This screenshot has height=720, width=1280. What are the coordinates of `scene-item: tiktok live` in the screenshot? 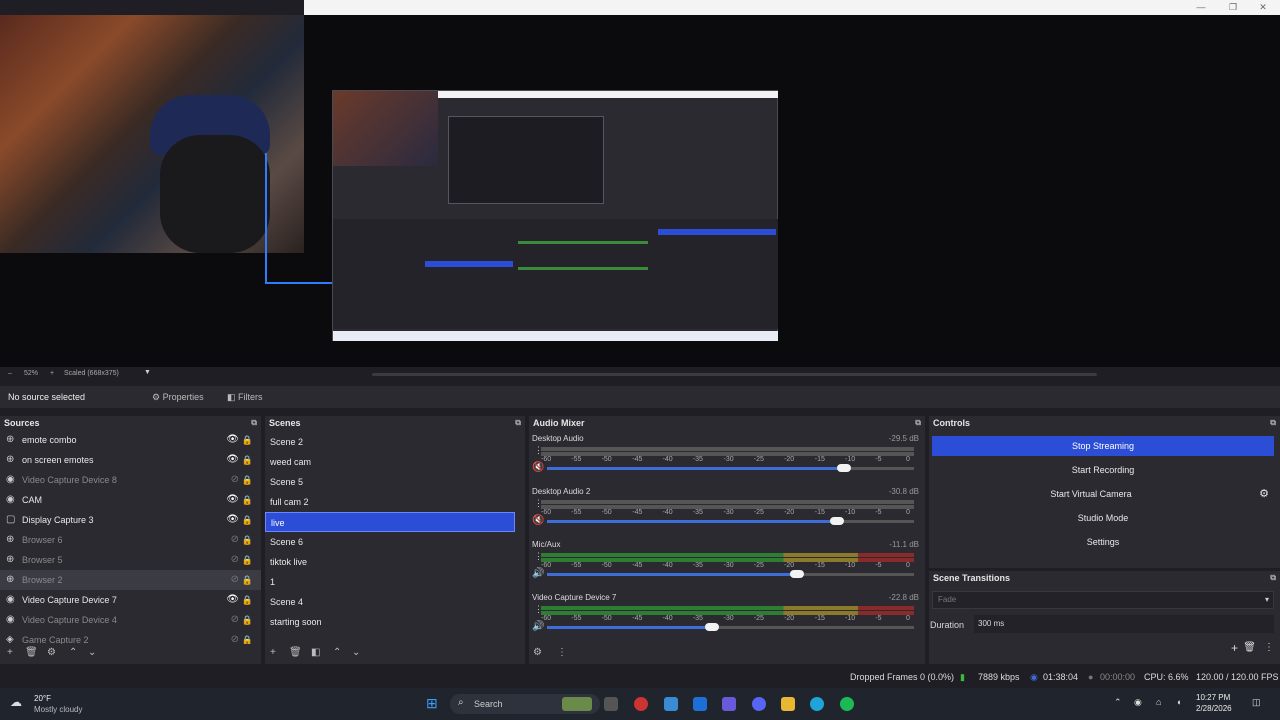 It's located at (390, 562).